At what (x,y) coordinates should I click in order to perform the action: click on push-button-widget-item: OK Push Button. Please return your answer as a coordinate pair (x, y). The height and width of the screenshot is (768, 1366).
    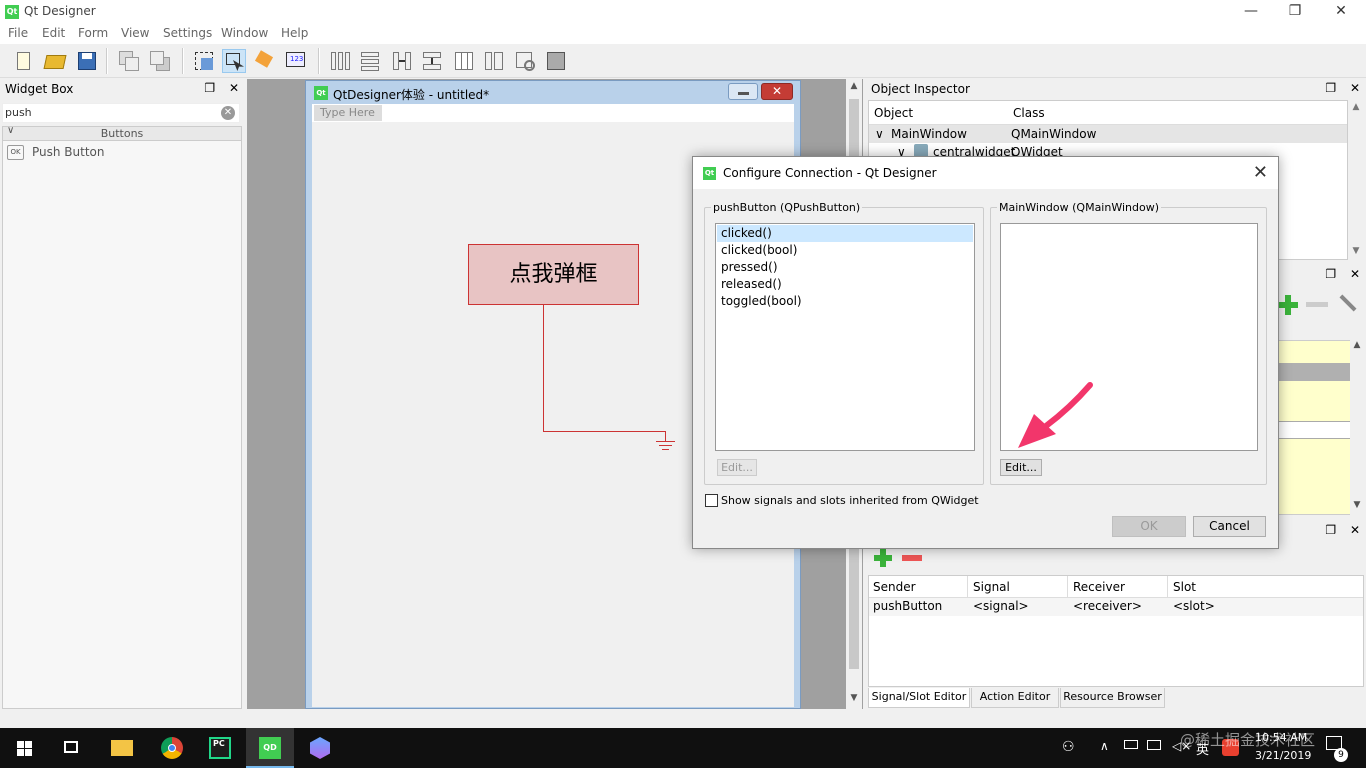
    Looking at the image, I should click on (56, 154).